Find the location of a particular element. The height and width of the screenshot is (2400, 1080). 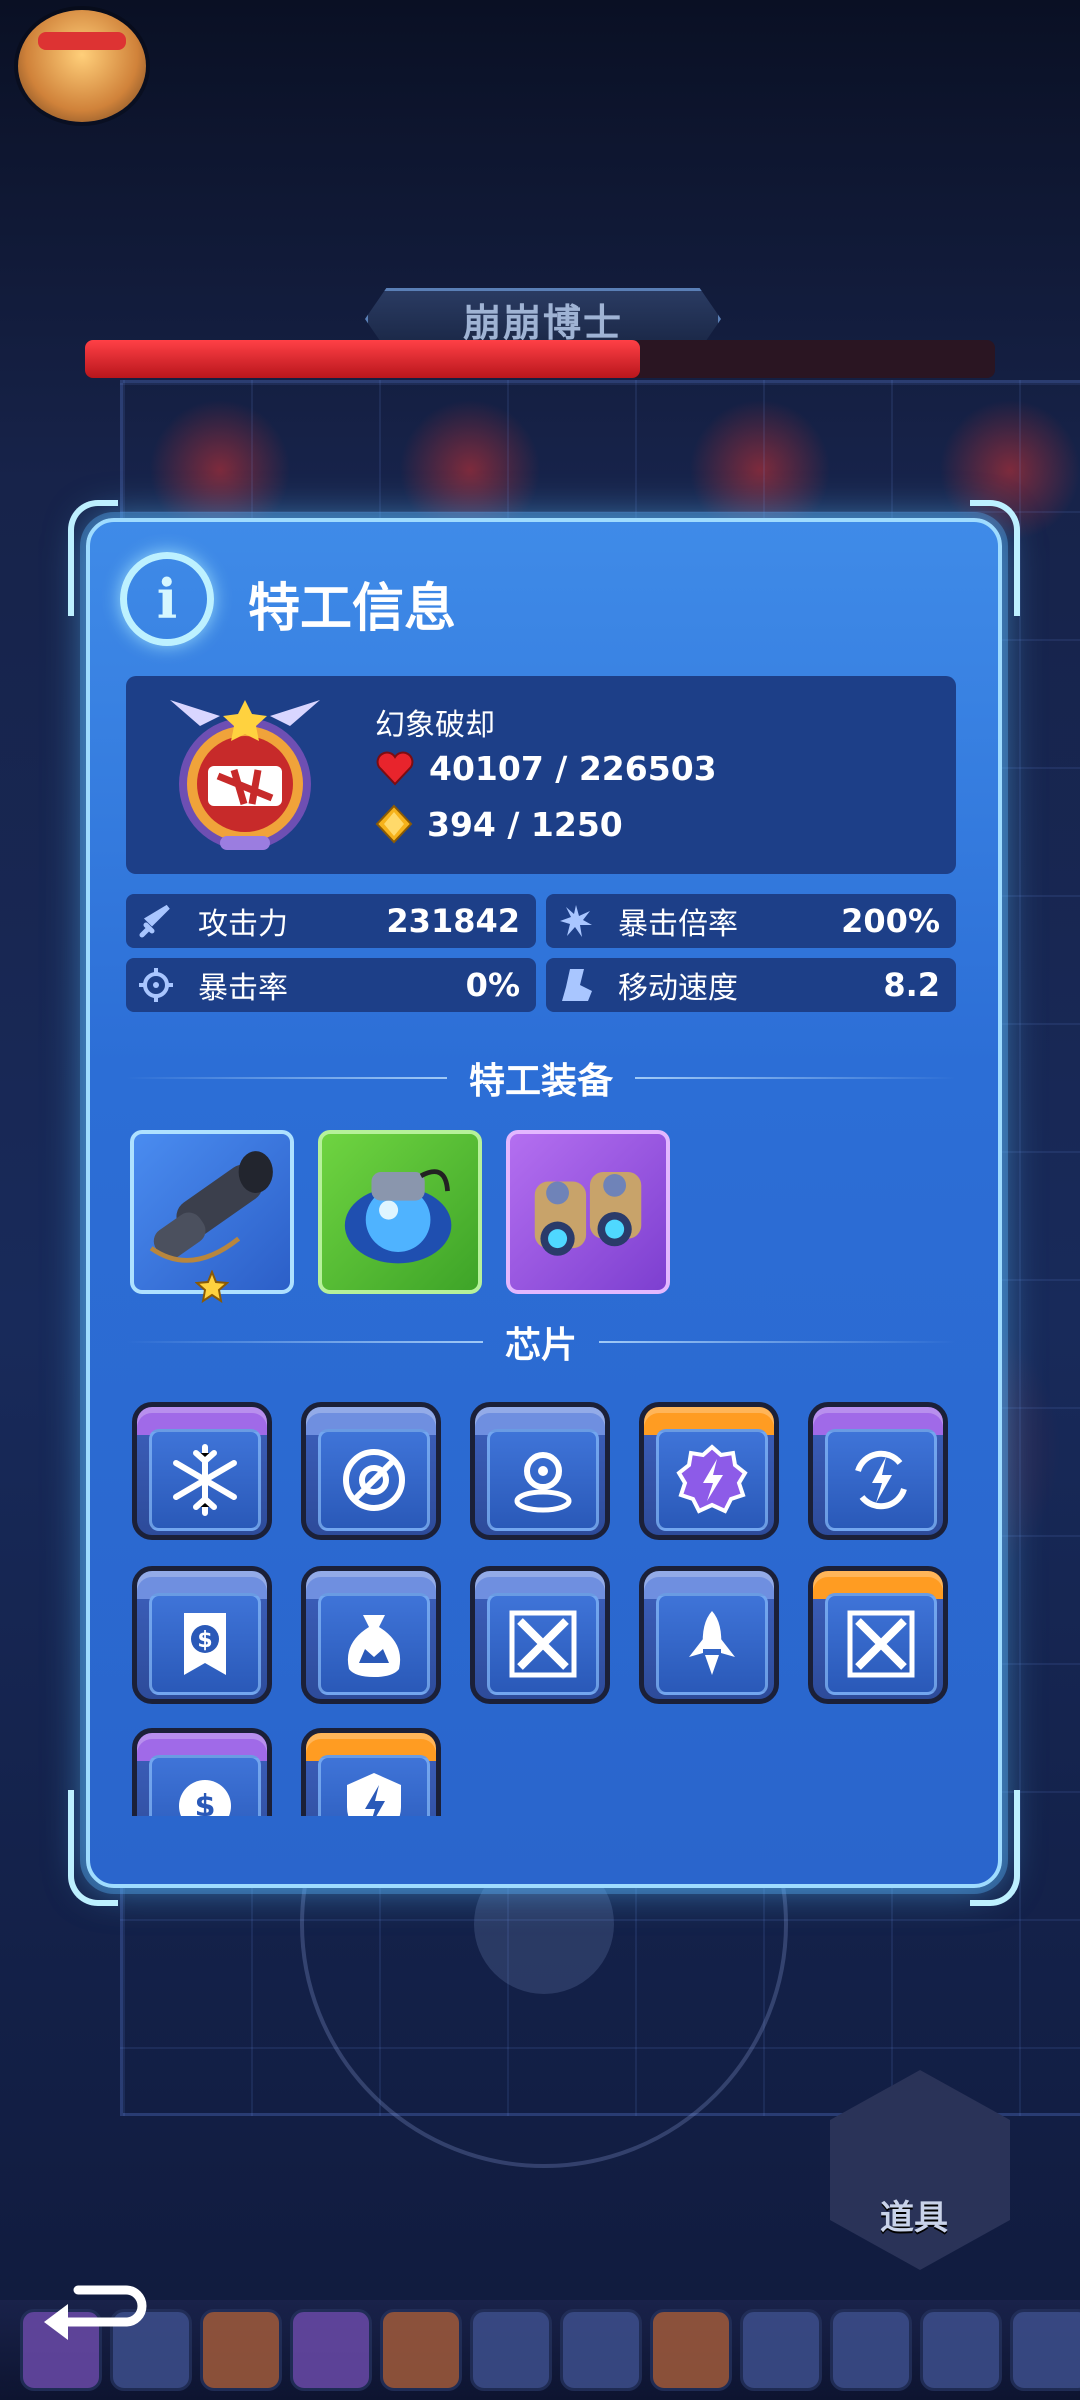

stat-label: 暴击倍率 is located at coordinates (678, 924).